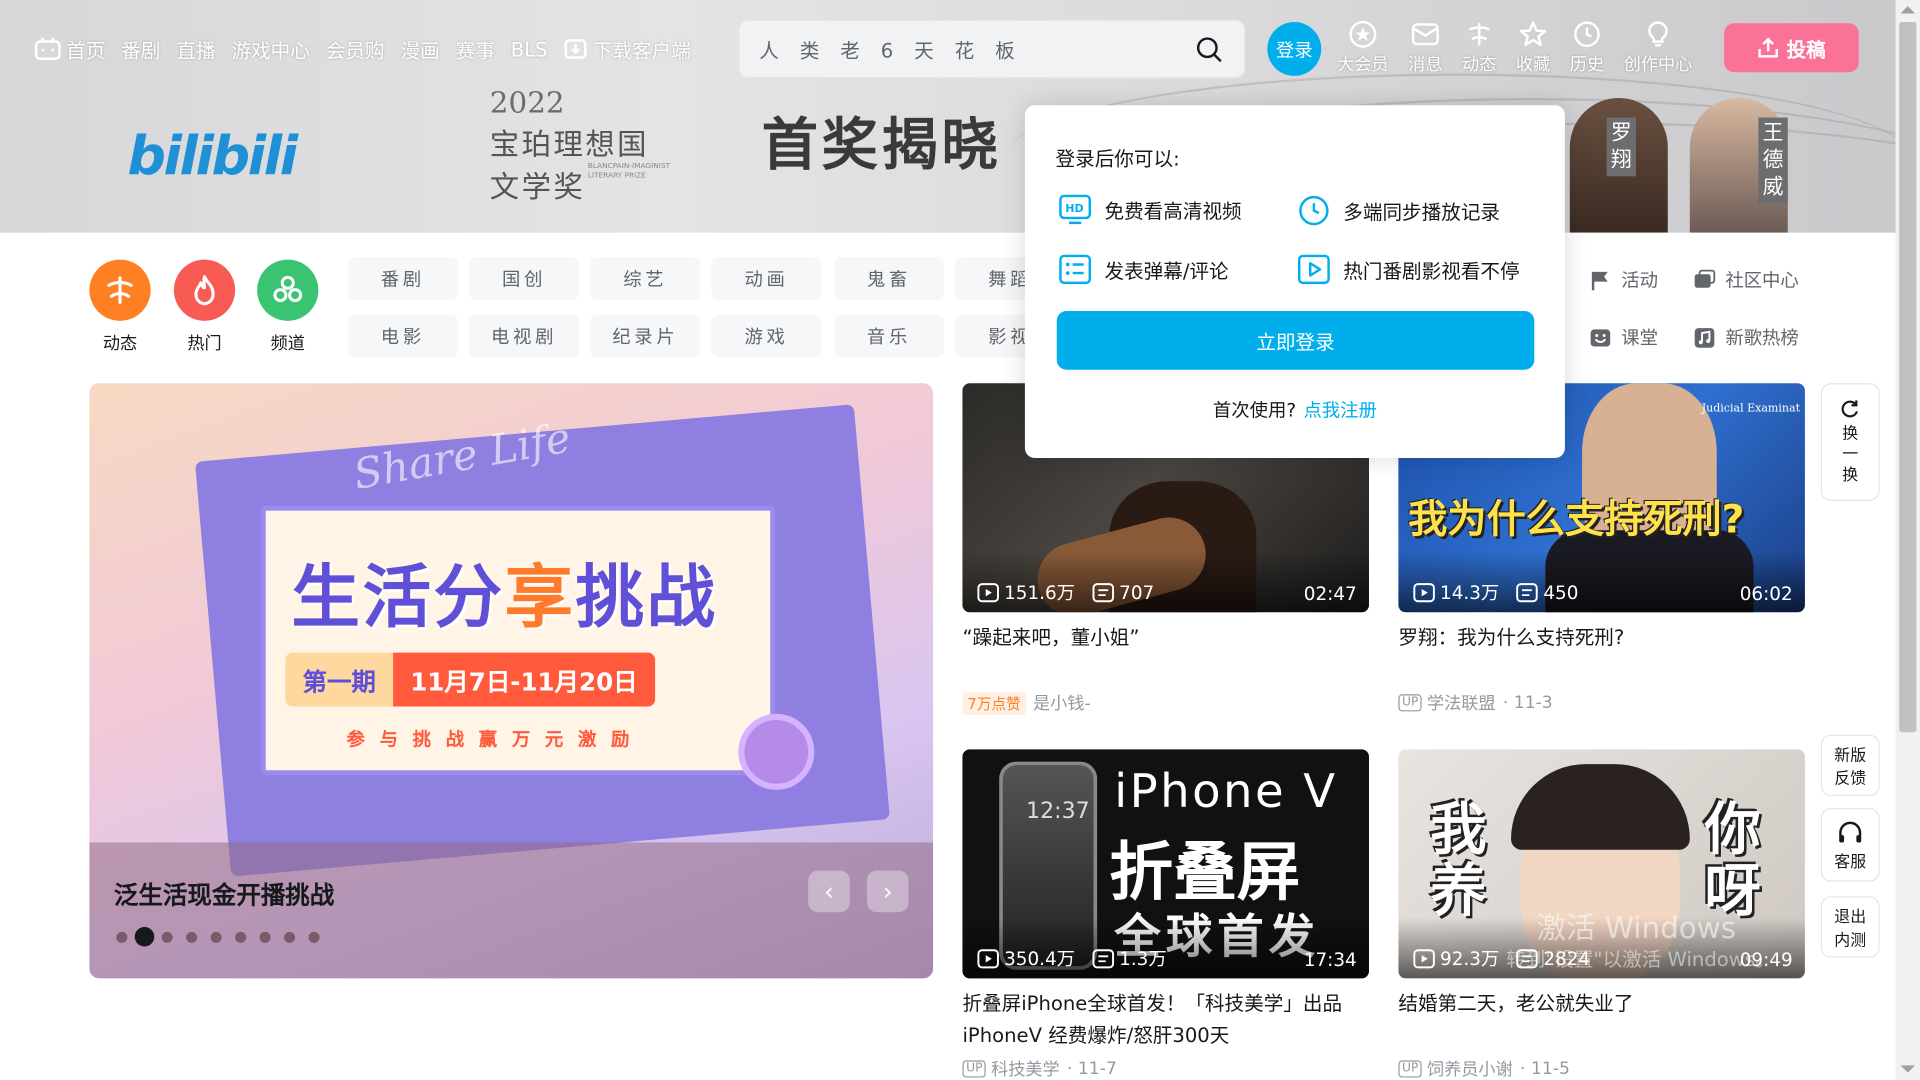 The image size is (1920, 1080). Describe the element at coordinates (1599, 280) in the screenshot. I see `flag-icon` at that location.